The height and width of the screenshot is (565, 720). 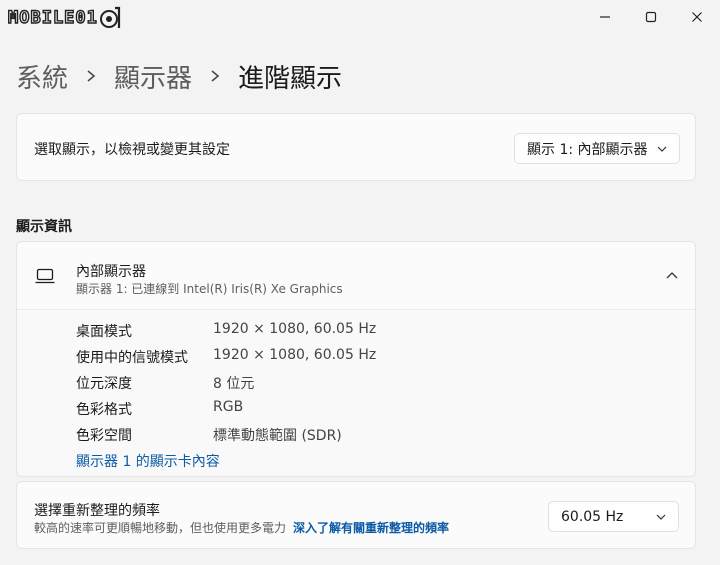 What do you see at coordinates (44, 227) in the screenshot?
I see `section-title-display-info: 顯示資訊` at bounding box center [44, 227].